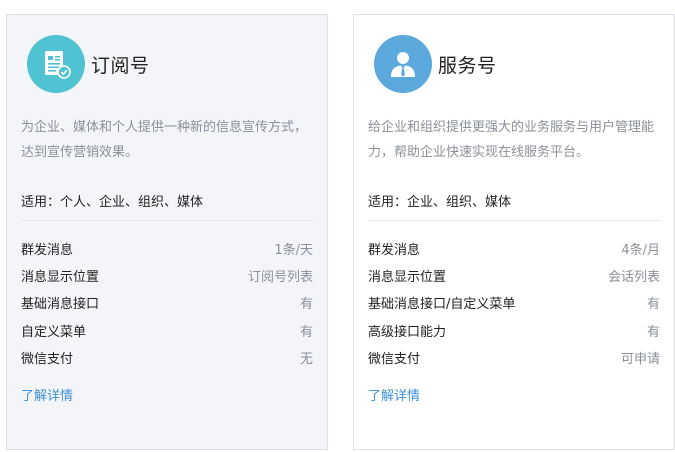 The height and width of the screenshot is (452, 675). Describe the element at coordinates (514, 275) in the screenshot. I see `feature-row: 消息显示位置 会话列表` at that location.